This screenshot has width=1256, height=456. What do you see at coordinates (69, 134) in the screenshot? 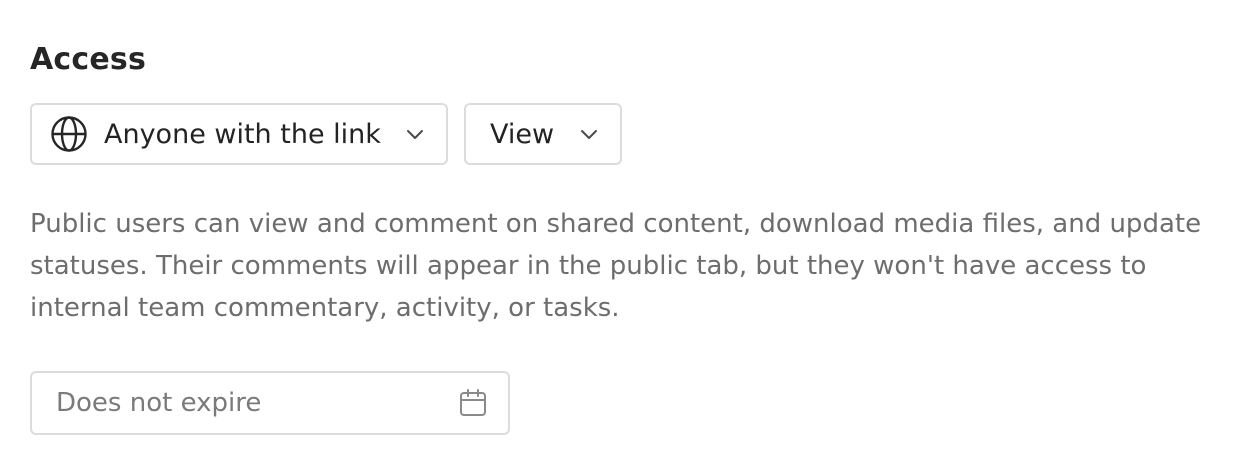
I see `globe-icon` at bounding box center [69, 134].